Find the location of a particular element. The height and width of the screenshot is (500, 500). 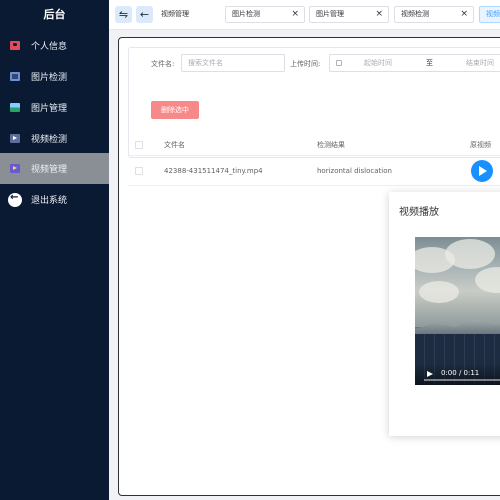

sidebar-item-label: 视频检测 is located at coordinates (49, 140).